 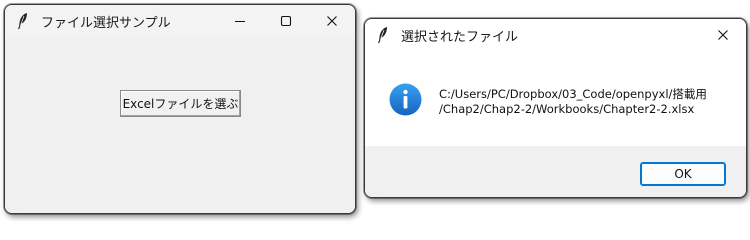 I want to click on ok-button: OK, so click(x=683, y=174).